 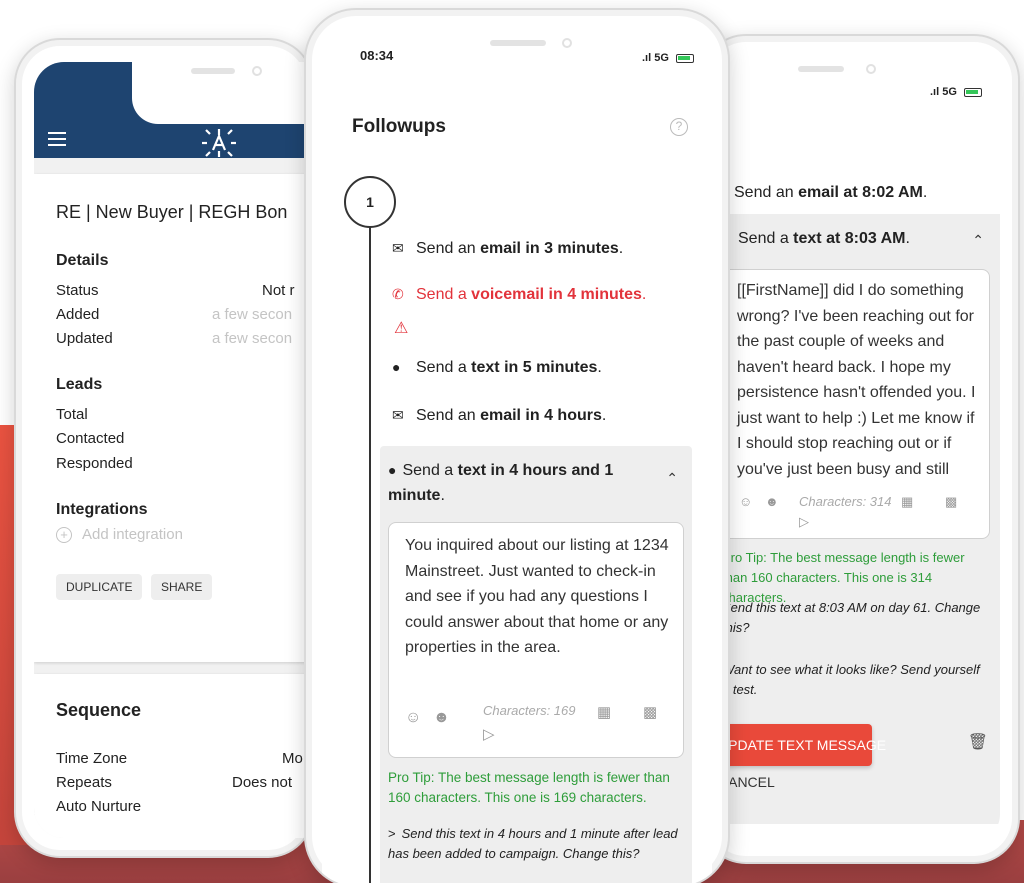 What do you see at coordinates (529, 710) in the screenshot?
I see `character-count: Characters: 169` at bounding box center [529, 710].